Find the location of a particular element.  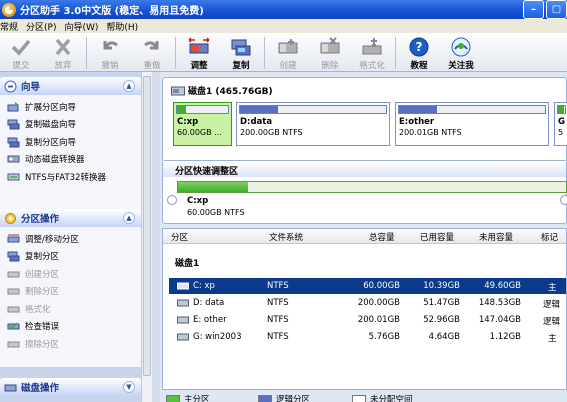

sidebar-item-create-partition: 创建分区 is located at coordinates (70, 274).